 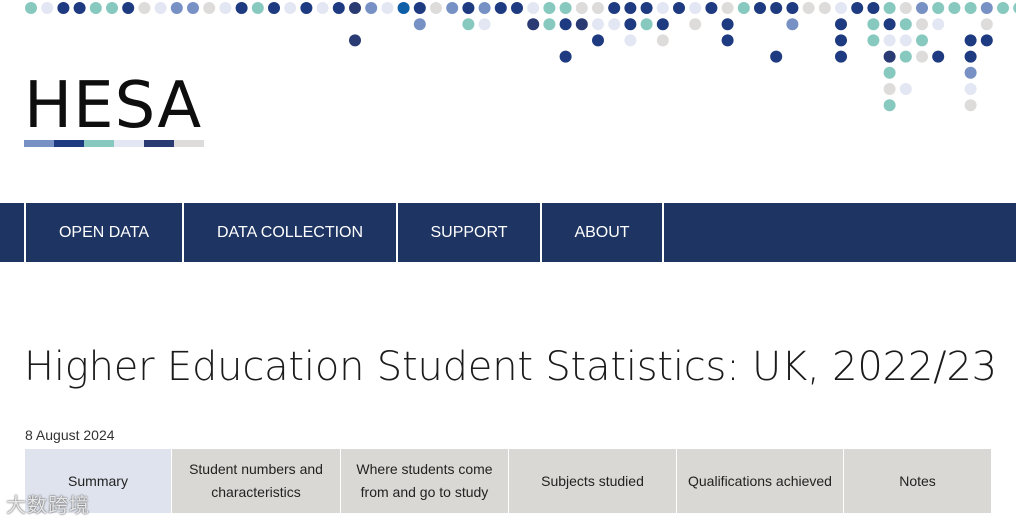 What do you see at coordinates (425, 481) in the screenshot?
I see `tab-where-students-come-from: Where students come from and go to study` at bounding box center [425, 481].